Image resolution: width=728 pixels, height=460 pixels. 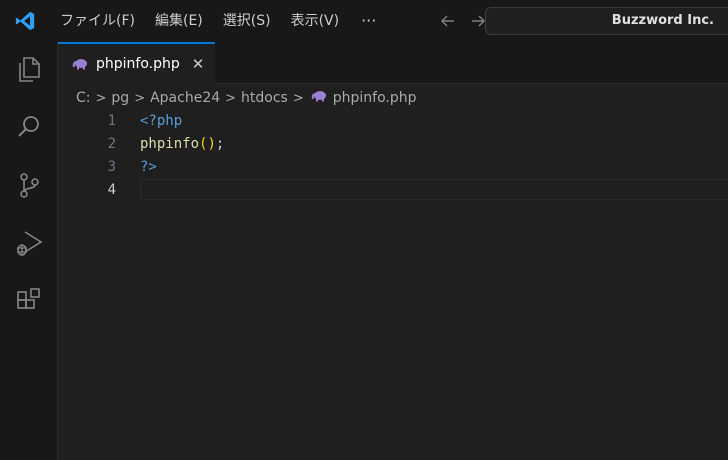 I want to click on command-center-search: Buzzword Inc., so click(x=606, y=21).